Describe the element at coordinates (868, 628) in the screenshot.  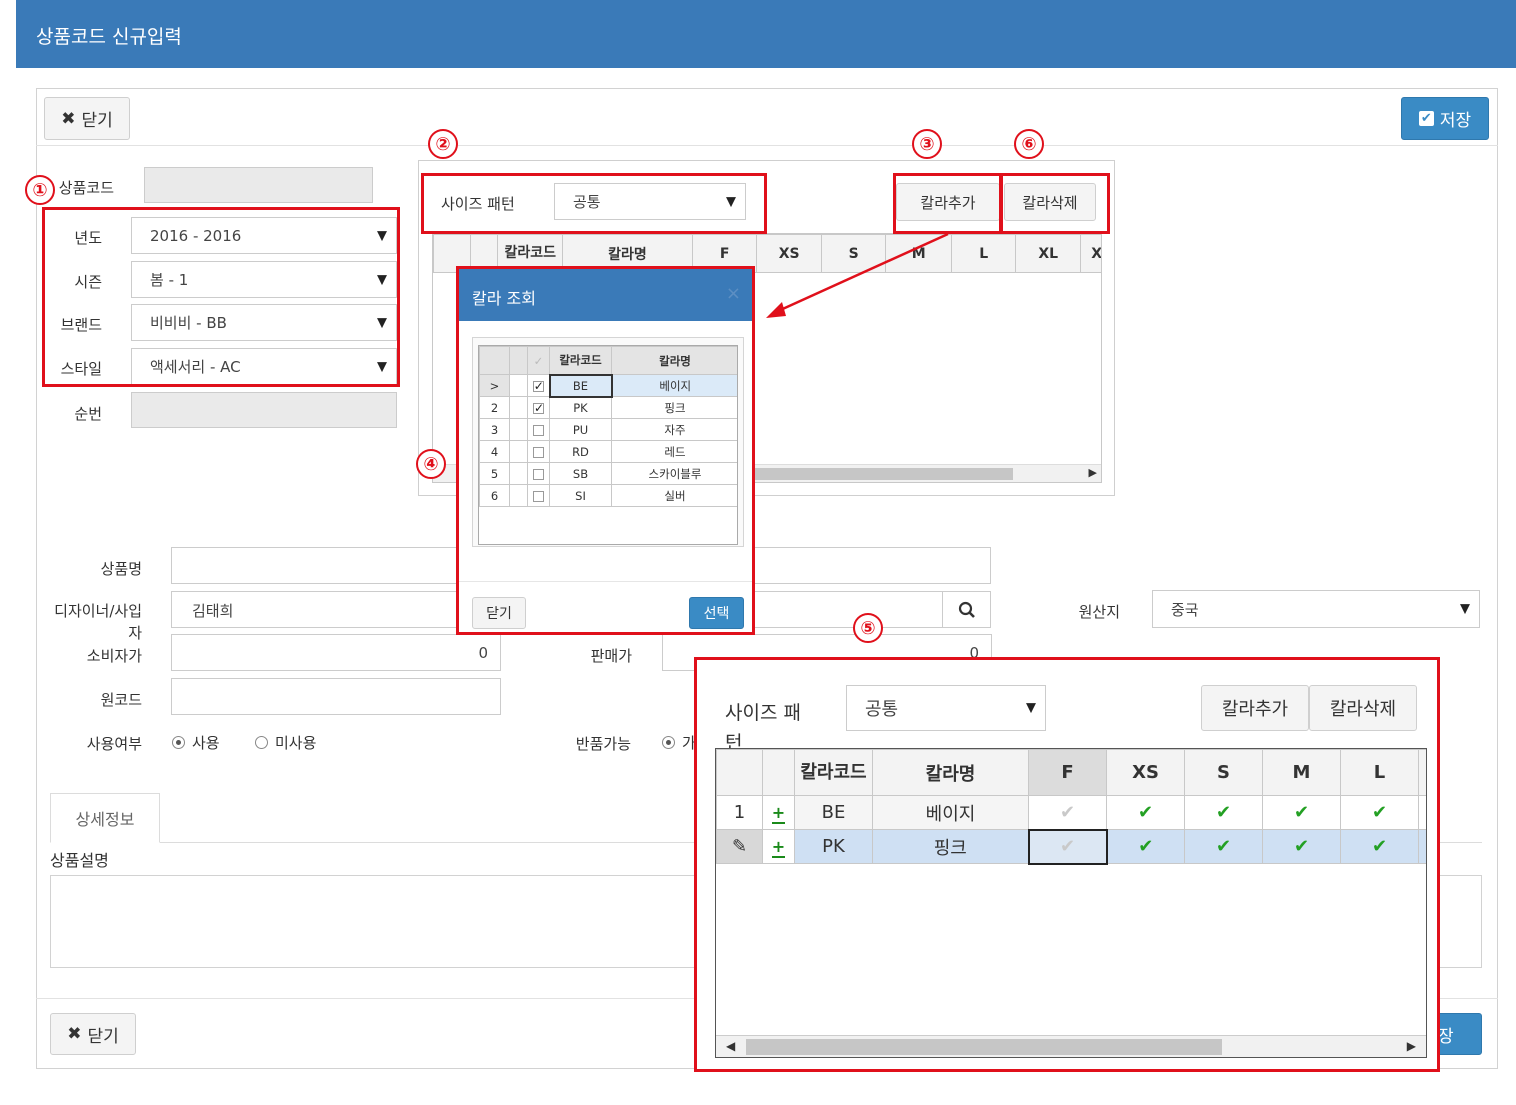
I see `marker-5: ⑤` at that location.